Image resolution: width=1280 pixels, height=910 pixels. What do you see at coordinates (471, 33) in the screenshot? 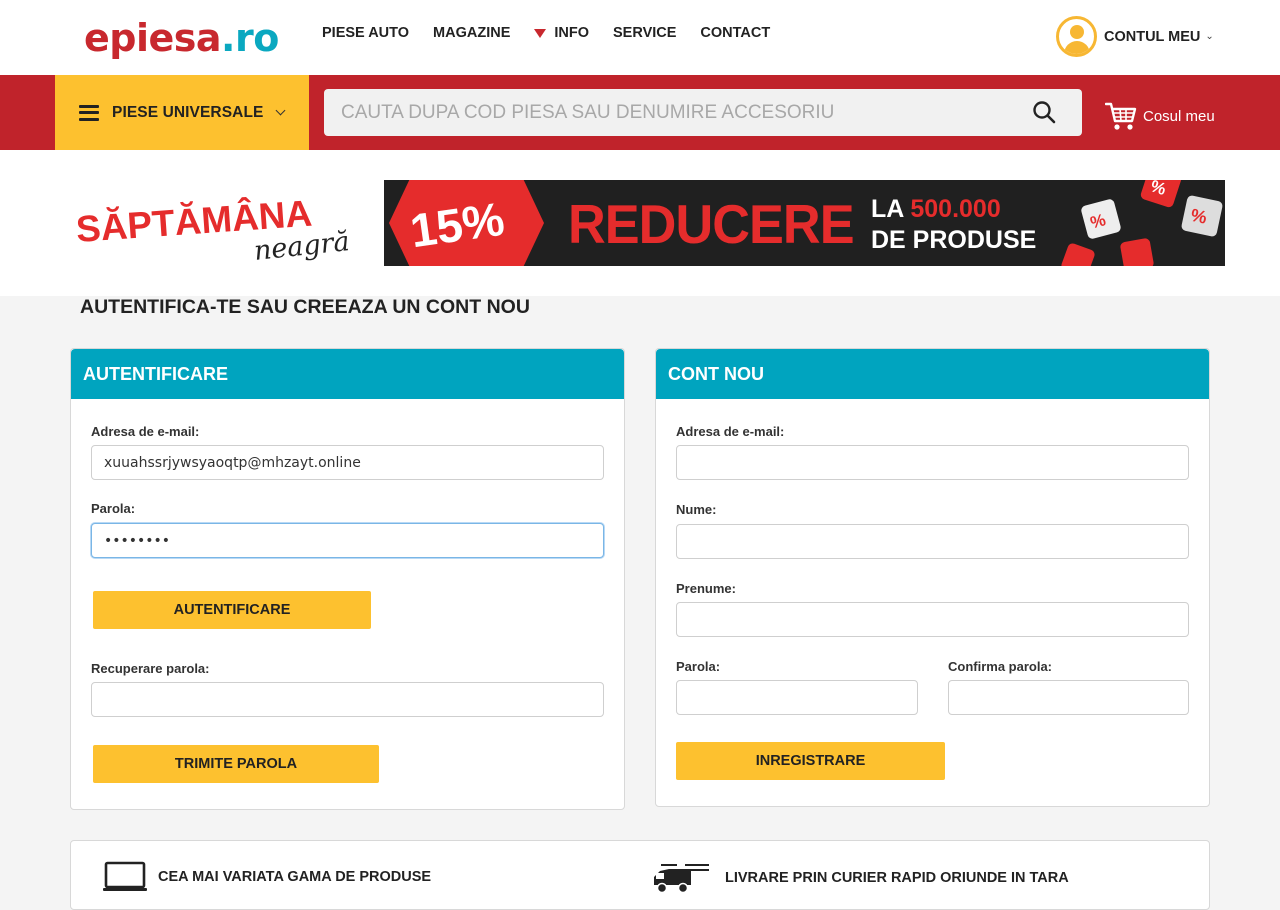
I see `nav-magazine: MAGAZINE` at bounding box center [471, 33].